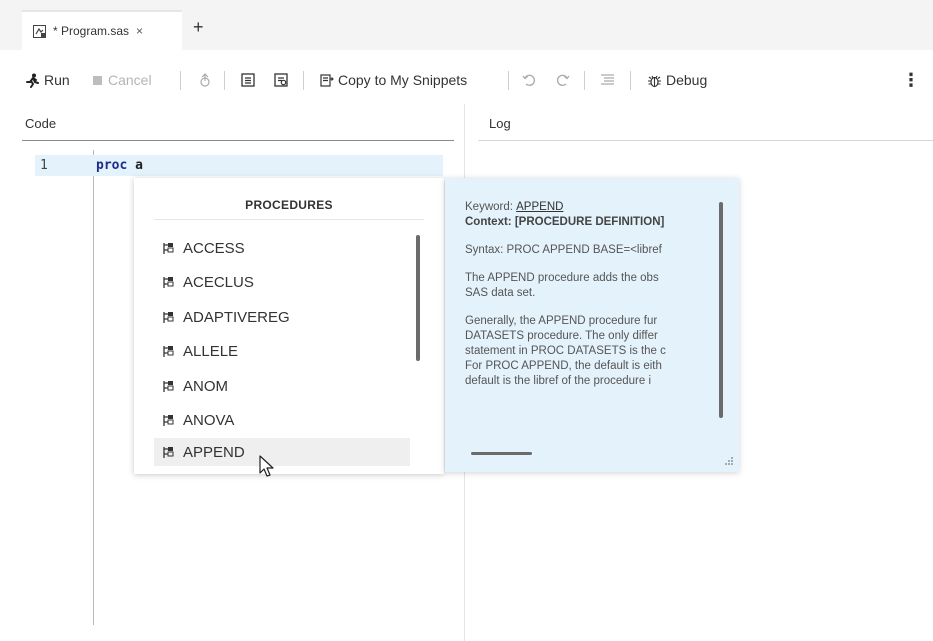 The image size is (933, 641). Describe the element at coordinates (41, 123) in the screenshot. I see `code-pane-label: Code` at that location.